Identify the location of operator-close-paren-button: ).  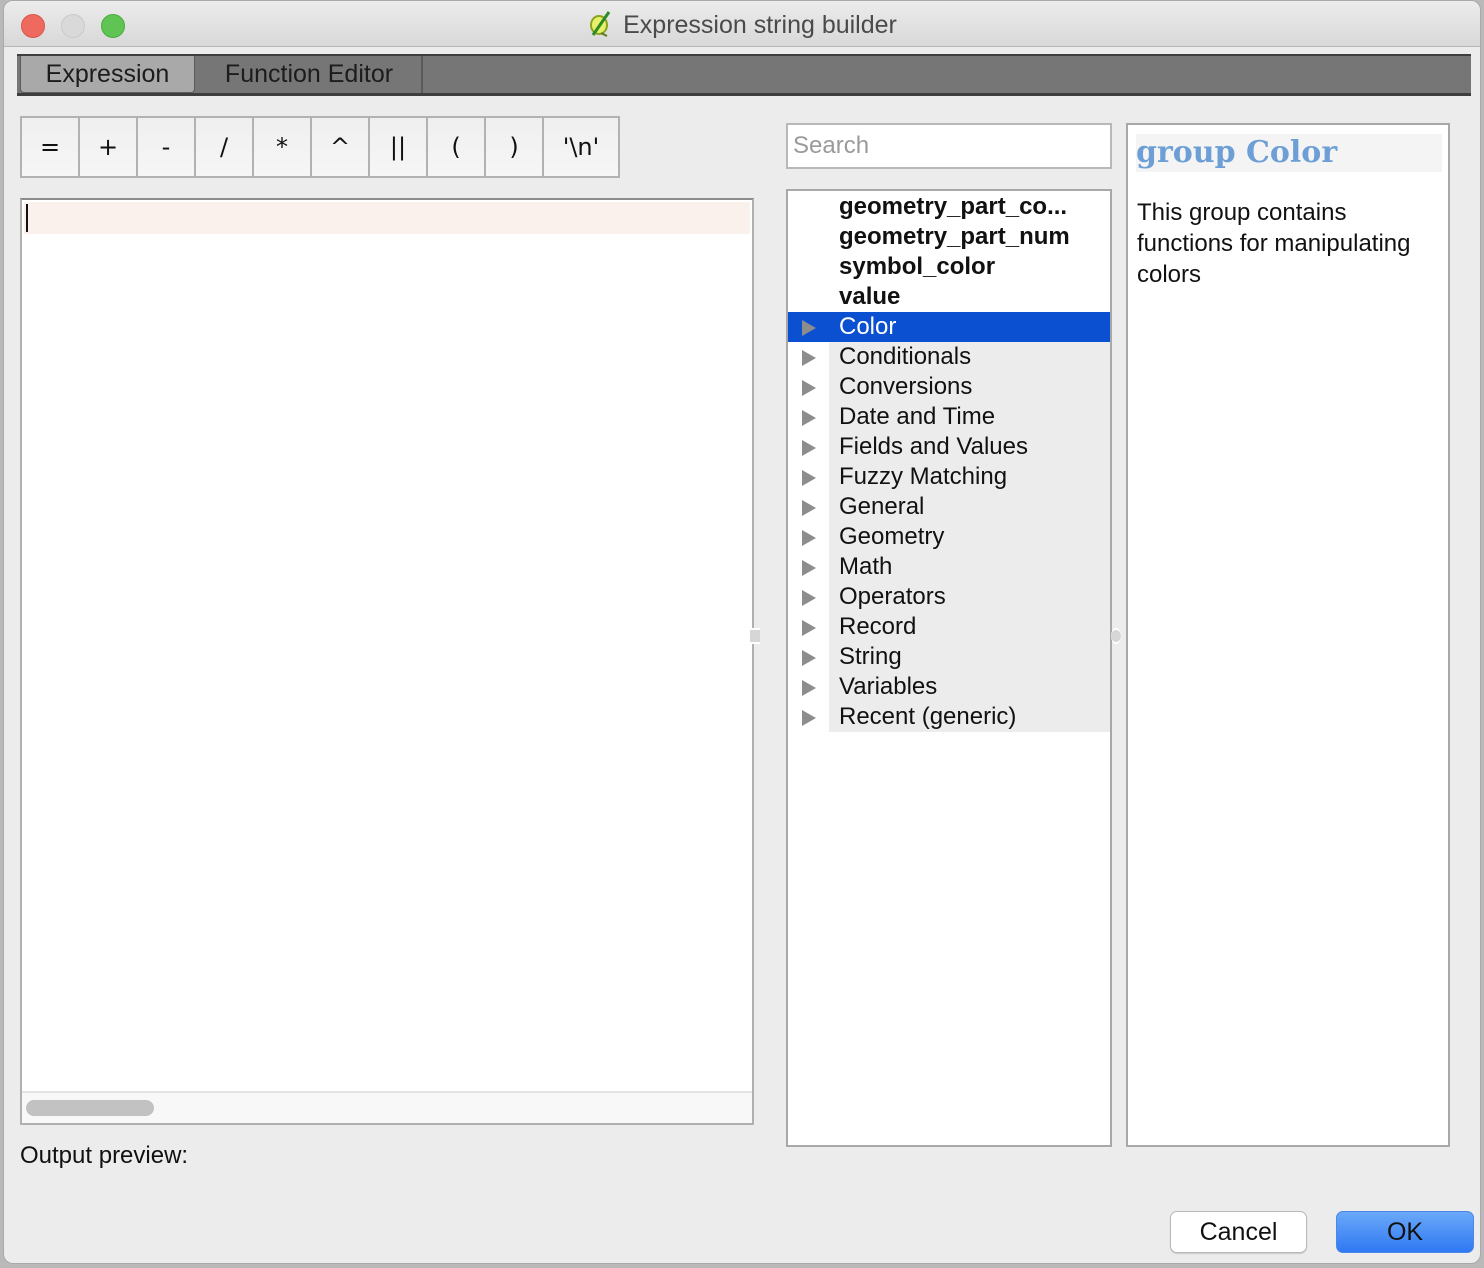
(515, 147).